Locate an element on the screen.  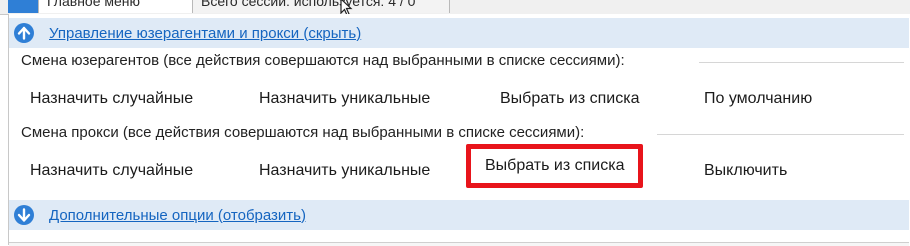
proxy-random-button: Назначить случайные is located at coordinates (111, 171).